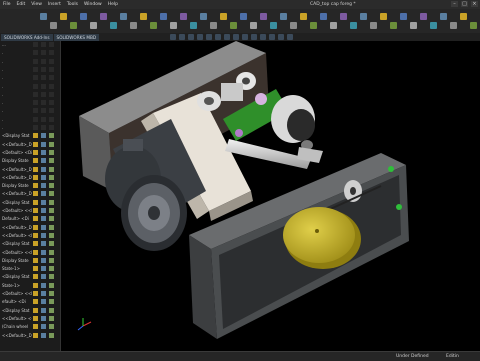  Describe the element at coordinates (36, 4) in the screenshot. I see `menu-item: View` at that location.